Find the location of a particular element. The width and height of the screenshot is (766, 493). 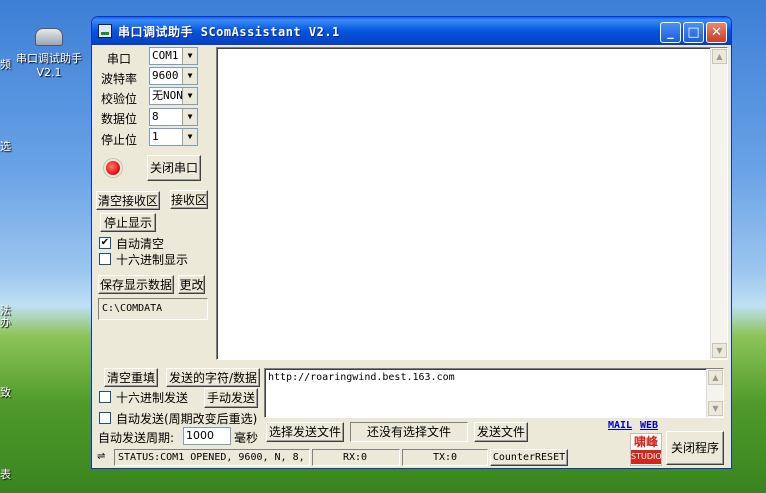

port-select: COM1 ▼ is located at coordinates (173, 56).